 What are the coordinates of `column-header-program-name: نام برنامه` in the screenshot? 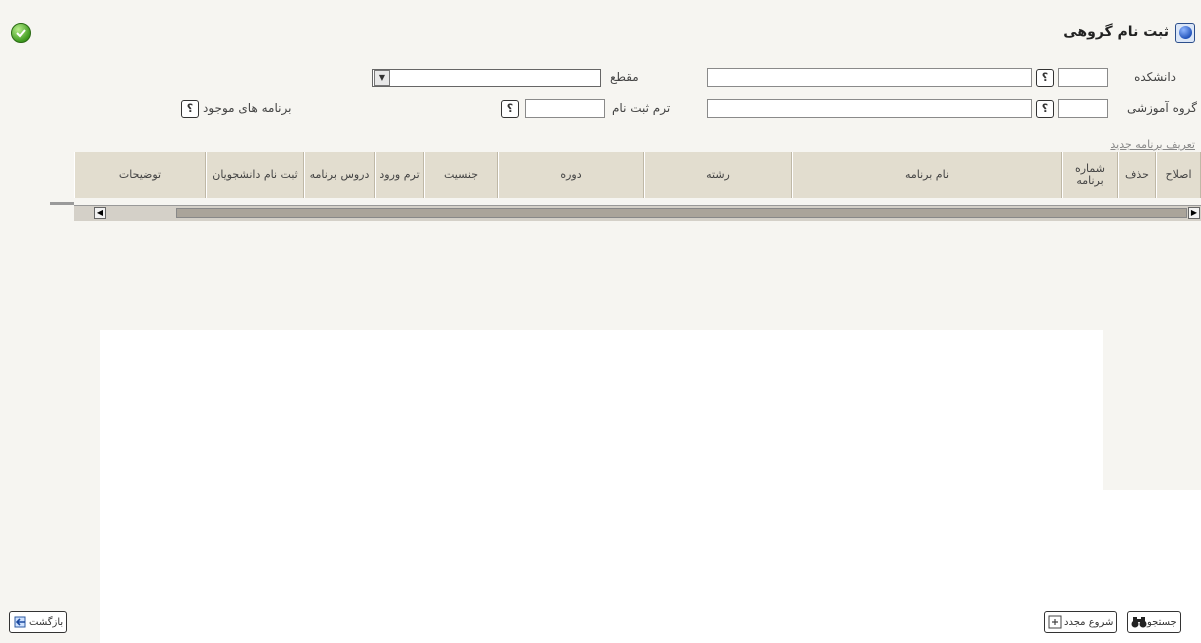 It's located at (927, 175).